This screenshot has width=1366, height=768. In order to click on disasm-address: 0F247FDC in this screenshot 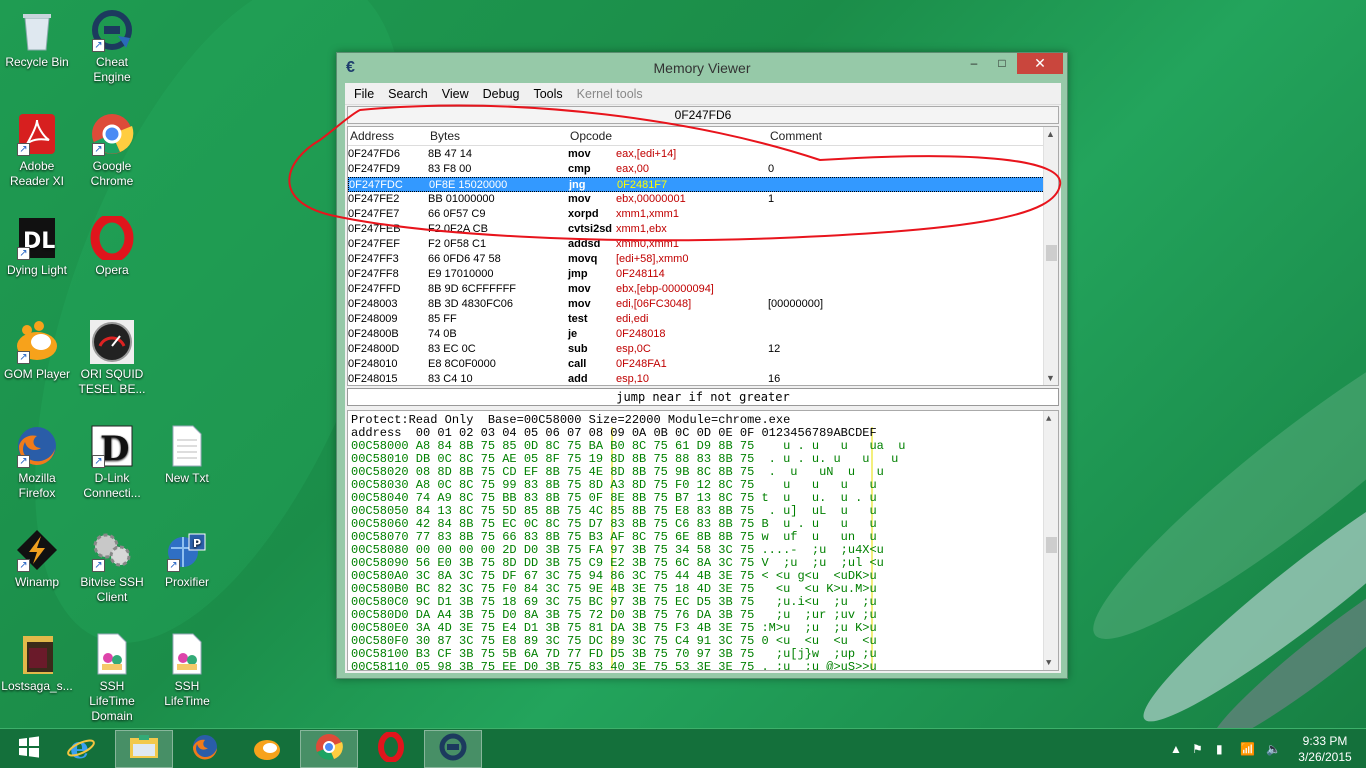, I will do `click(376, 185)`.